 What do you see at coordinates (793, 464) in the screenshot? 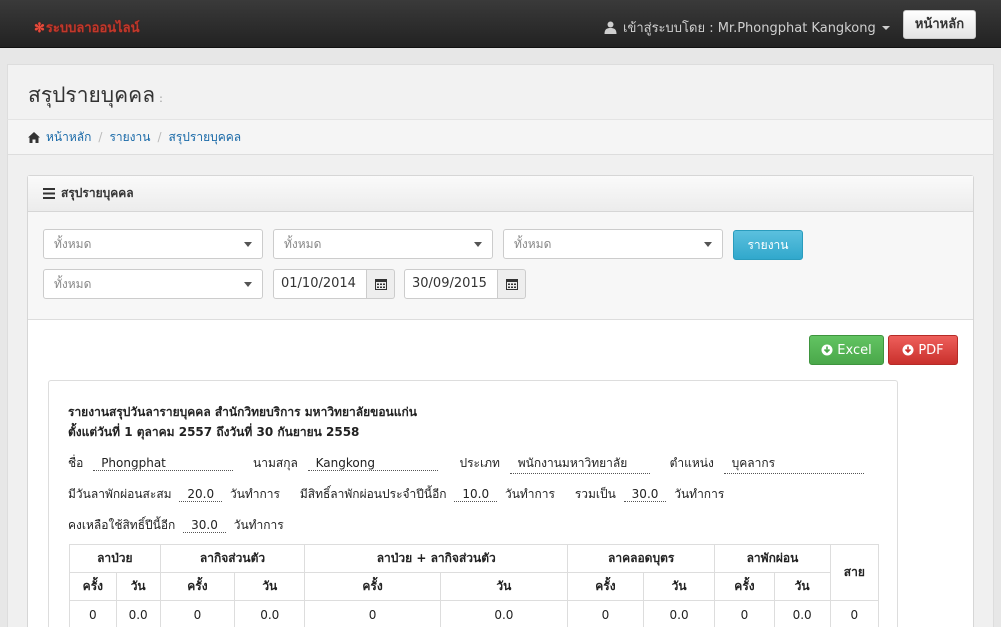
I see `position-value: บุคลากร` at bounding box center [793, 464].